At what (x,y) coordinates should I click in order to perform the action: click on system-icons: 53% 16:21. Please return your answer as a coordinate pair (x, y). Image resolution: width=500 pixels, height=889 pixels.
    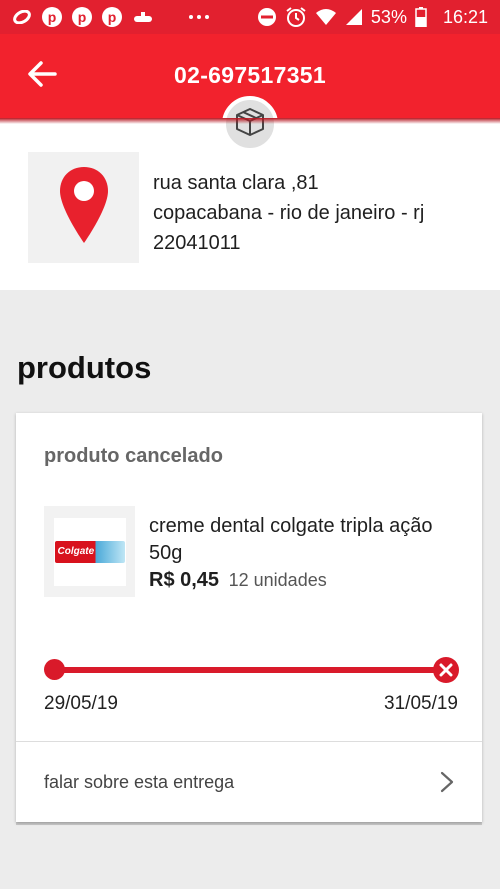
    Looking at the image, I should click on (372, 17).